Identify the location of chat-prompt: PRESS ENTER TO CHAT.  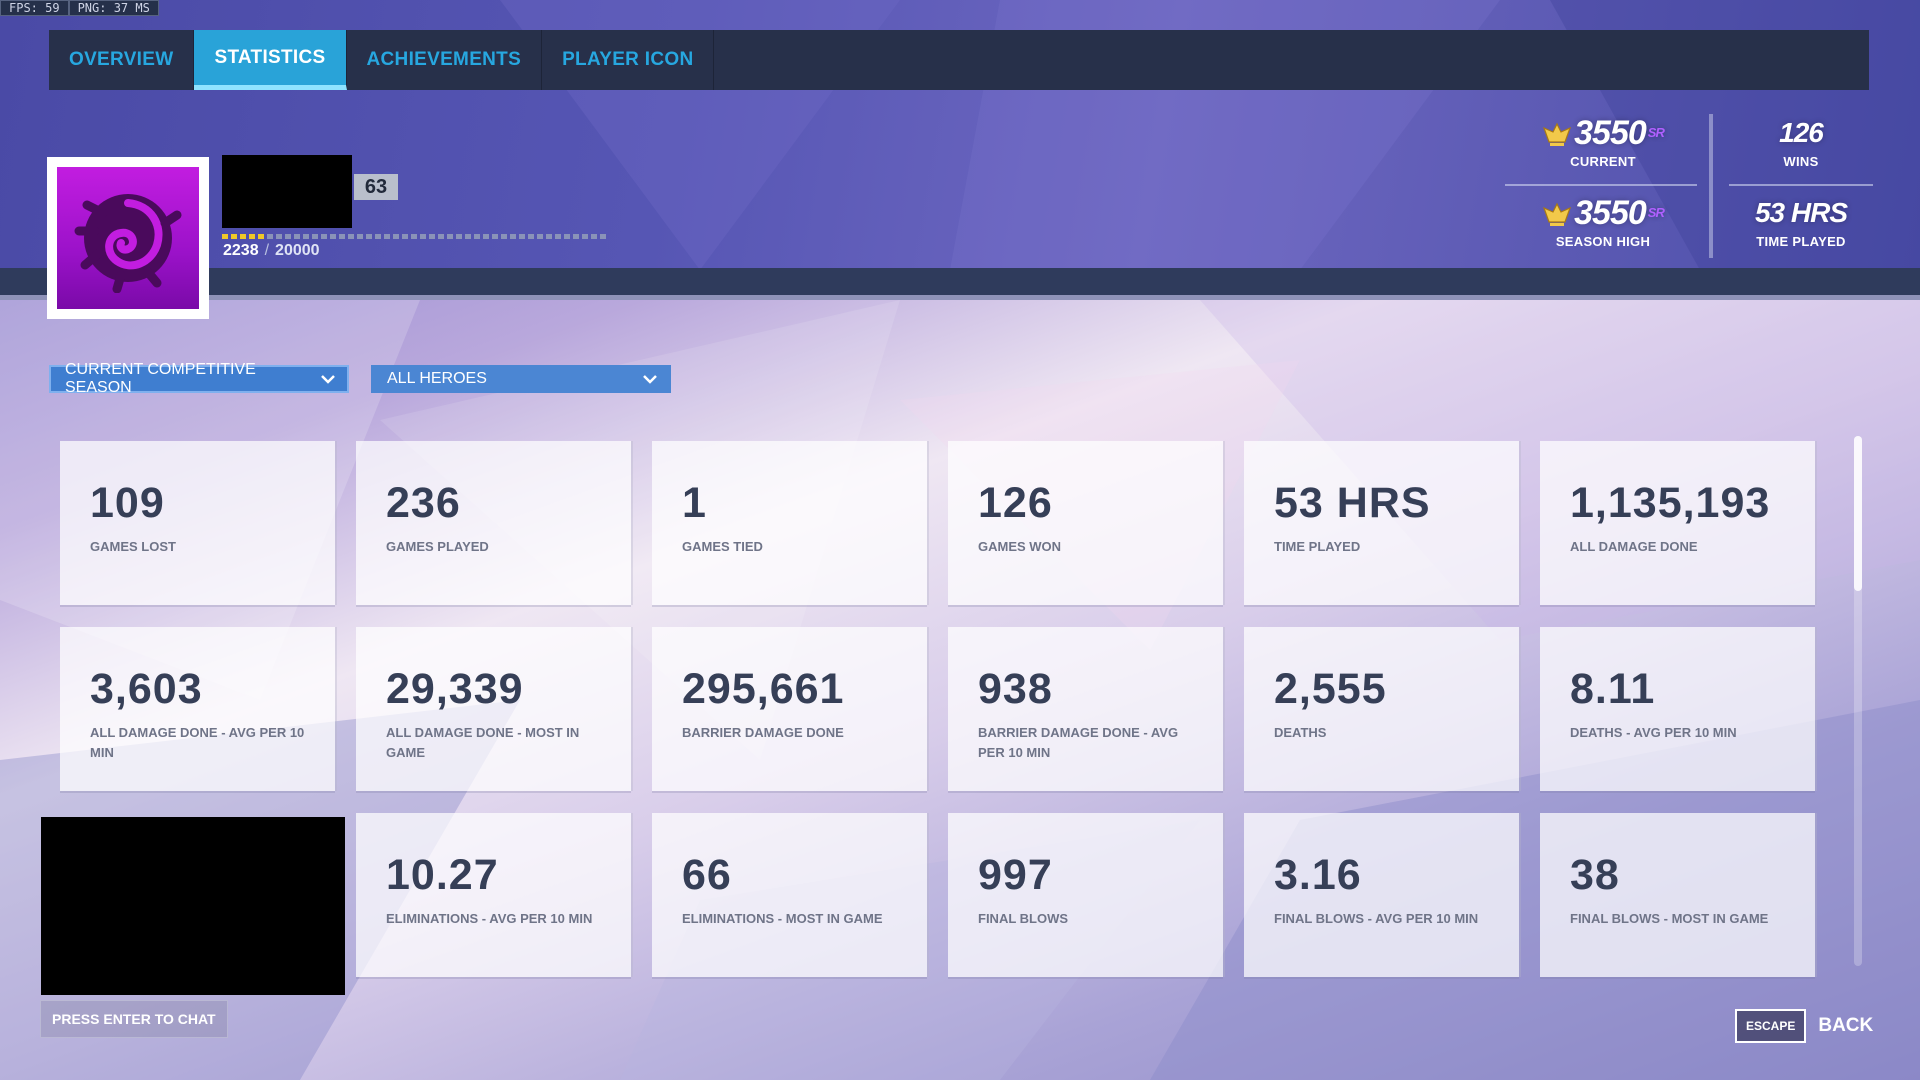
(134, 1019).